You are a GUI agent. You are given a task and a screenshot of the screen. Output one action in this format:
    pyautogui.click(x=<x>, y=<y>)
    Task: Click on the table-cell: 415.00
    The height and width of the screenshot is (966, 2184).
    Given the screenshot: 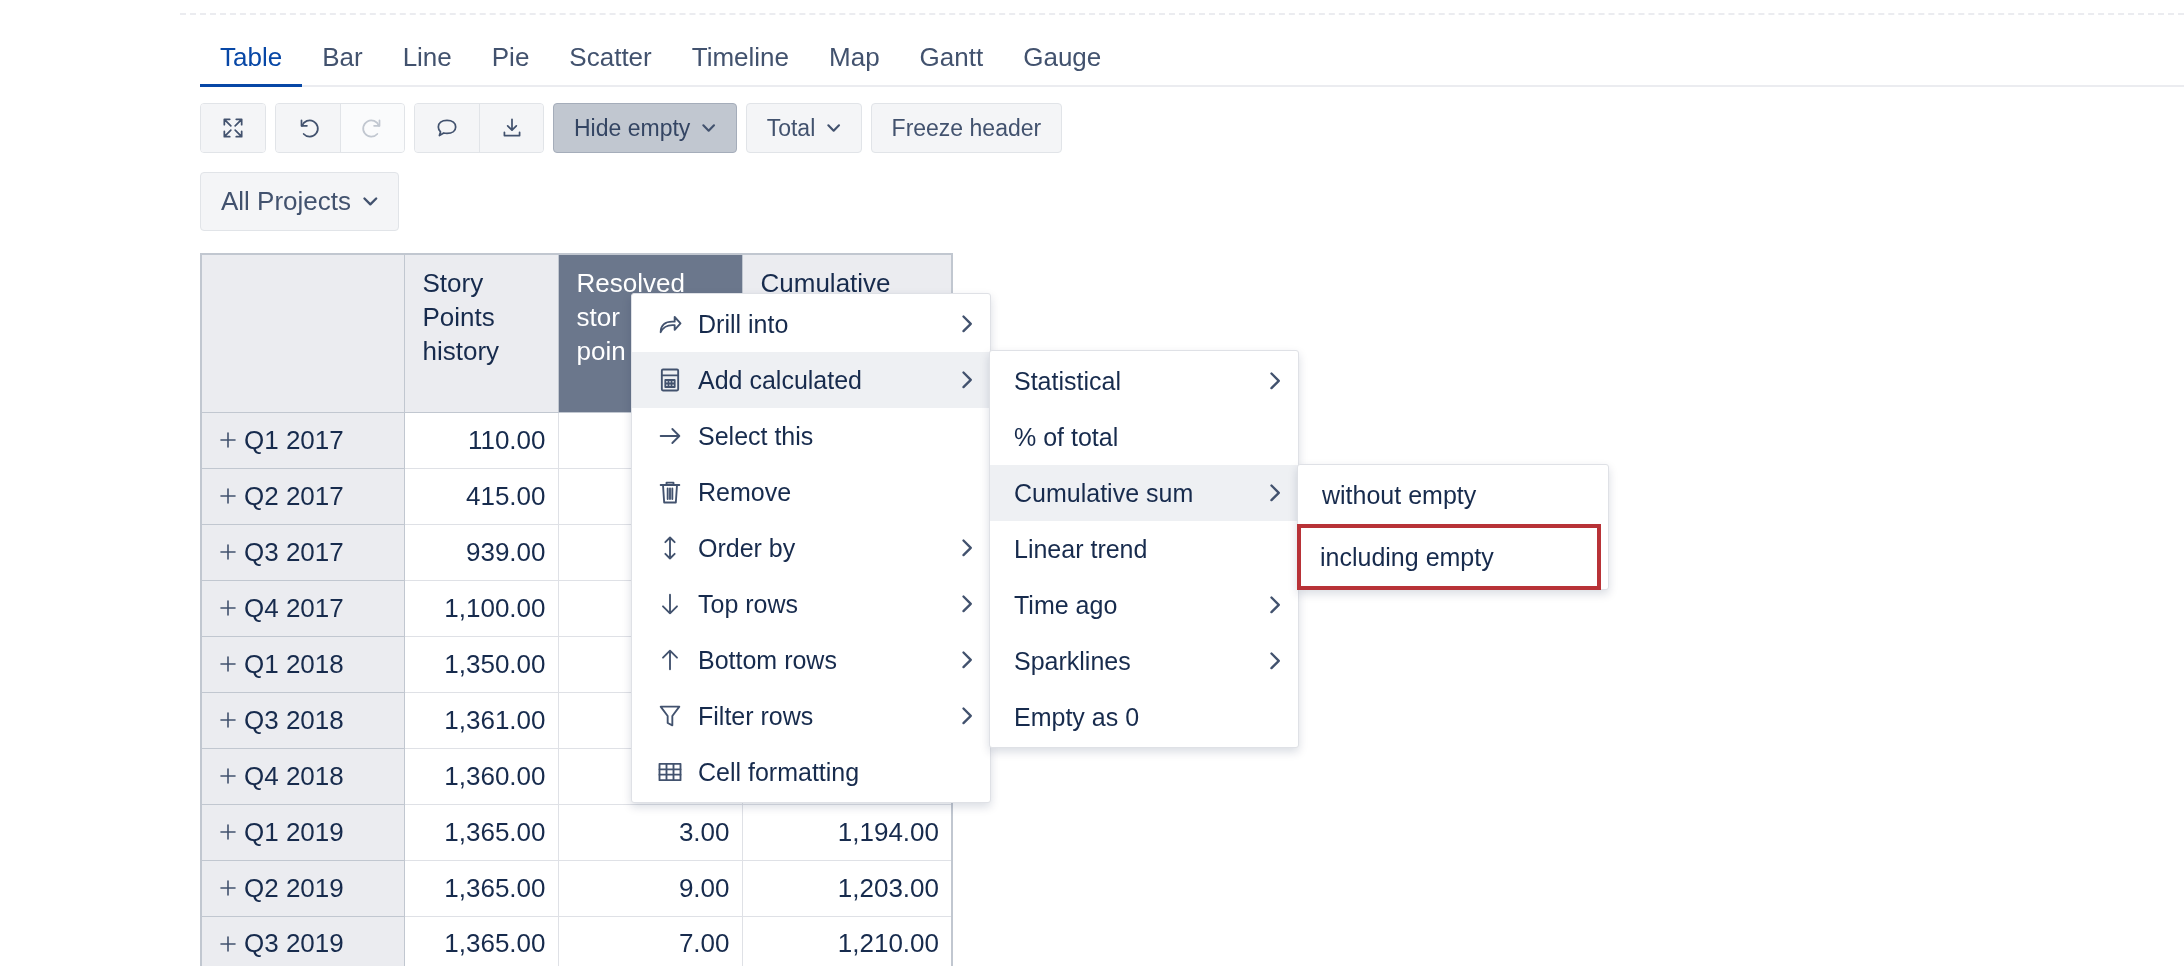 What is the action you would take?
    pyautogui.click(x=481, y=496)
    